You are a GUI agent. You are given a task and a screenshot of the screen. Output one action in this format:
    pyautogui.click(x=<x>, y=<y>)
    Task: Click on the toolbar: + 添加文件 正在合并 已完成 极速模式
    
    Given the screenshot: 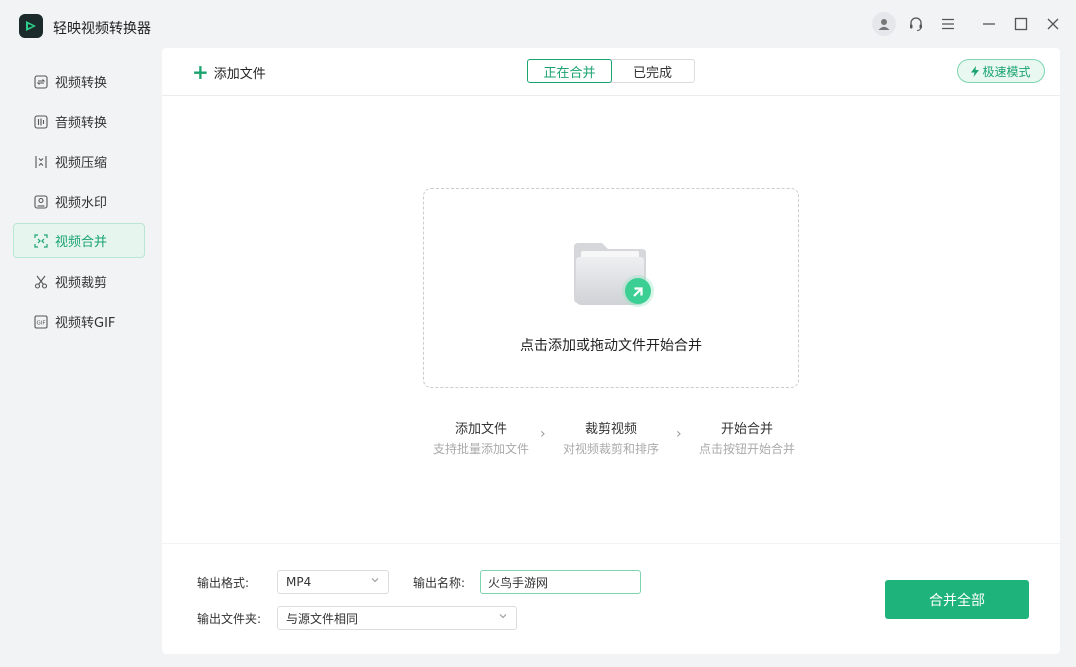 What is the action you would take?
    pyautogui.click(x=611, y=72)
    